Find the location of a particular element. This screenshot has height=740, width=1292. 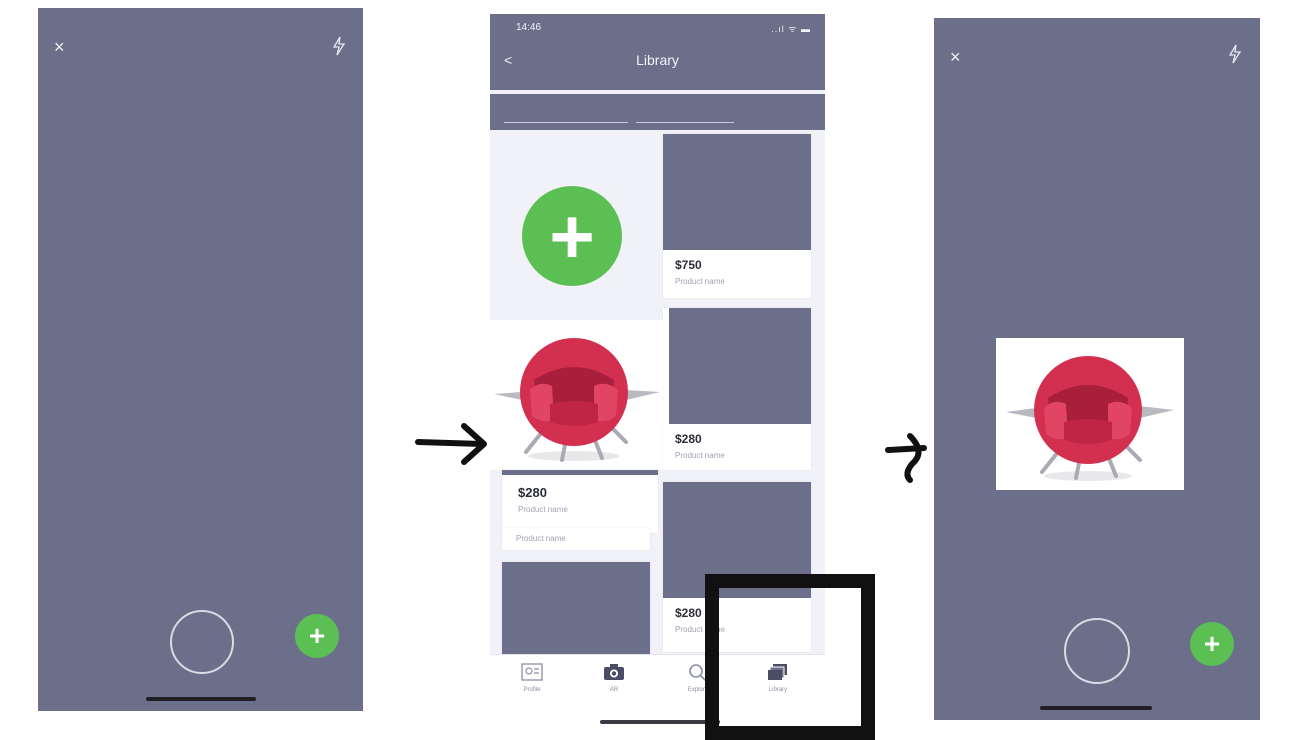

product-name-row: Product name is located at coordinates (576, 539).